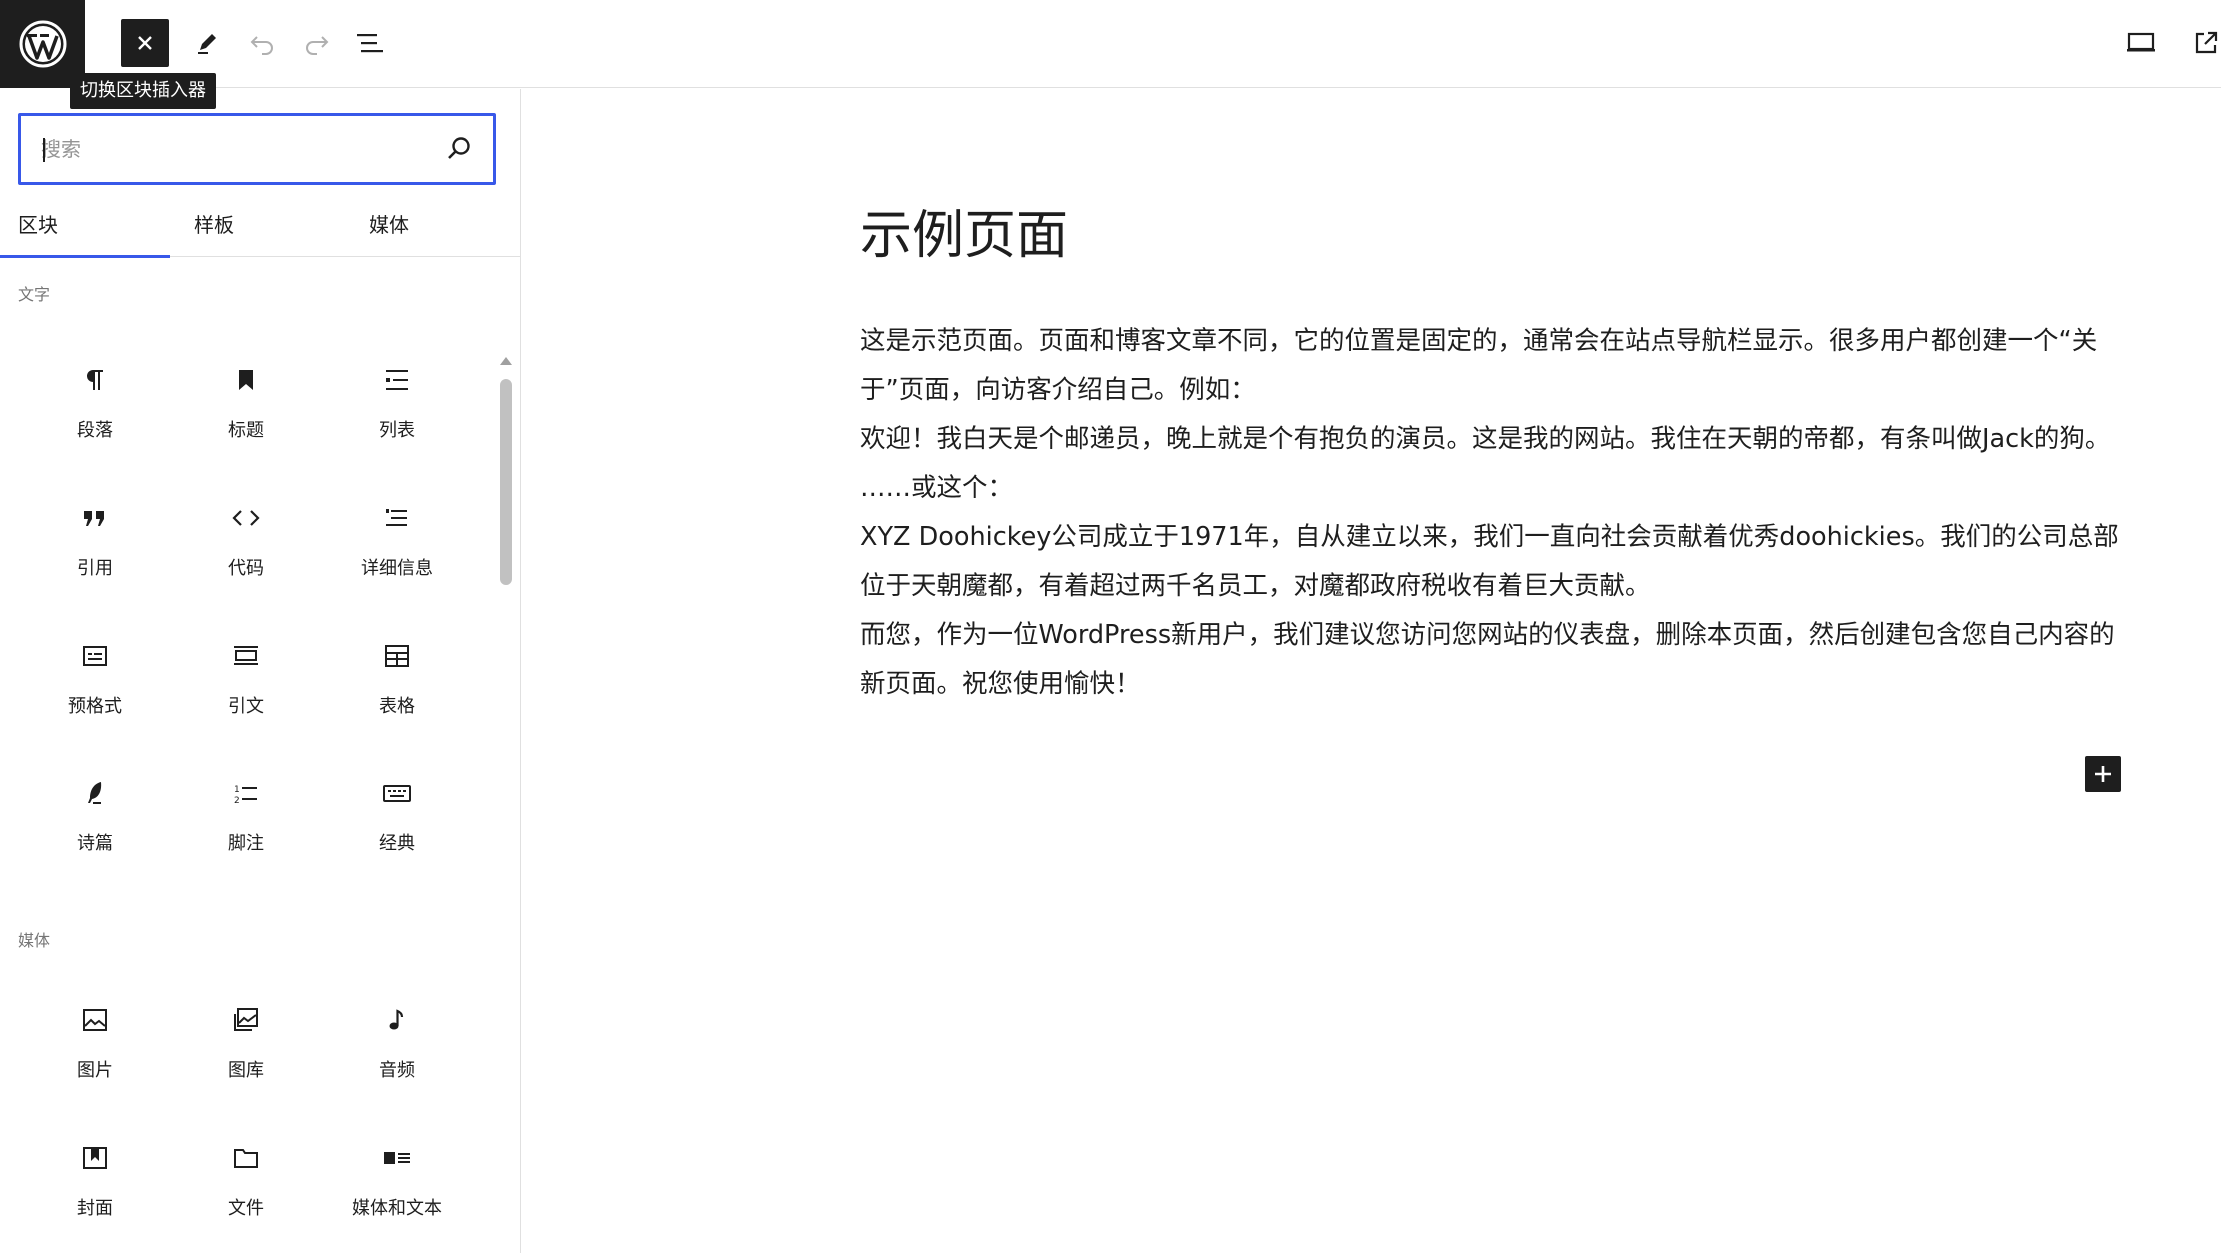  What do you see at coordinates (397, 380) in the screenshot?
I see `list-icon` at bounding box center [397, 380].